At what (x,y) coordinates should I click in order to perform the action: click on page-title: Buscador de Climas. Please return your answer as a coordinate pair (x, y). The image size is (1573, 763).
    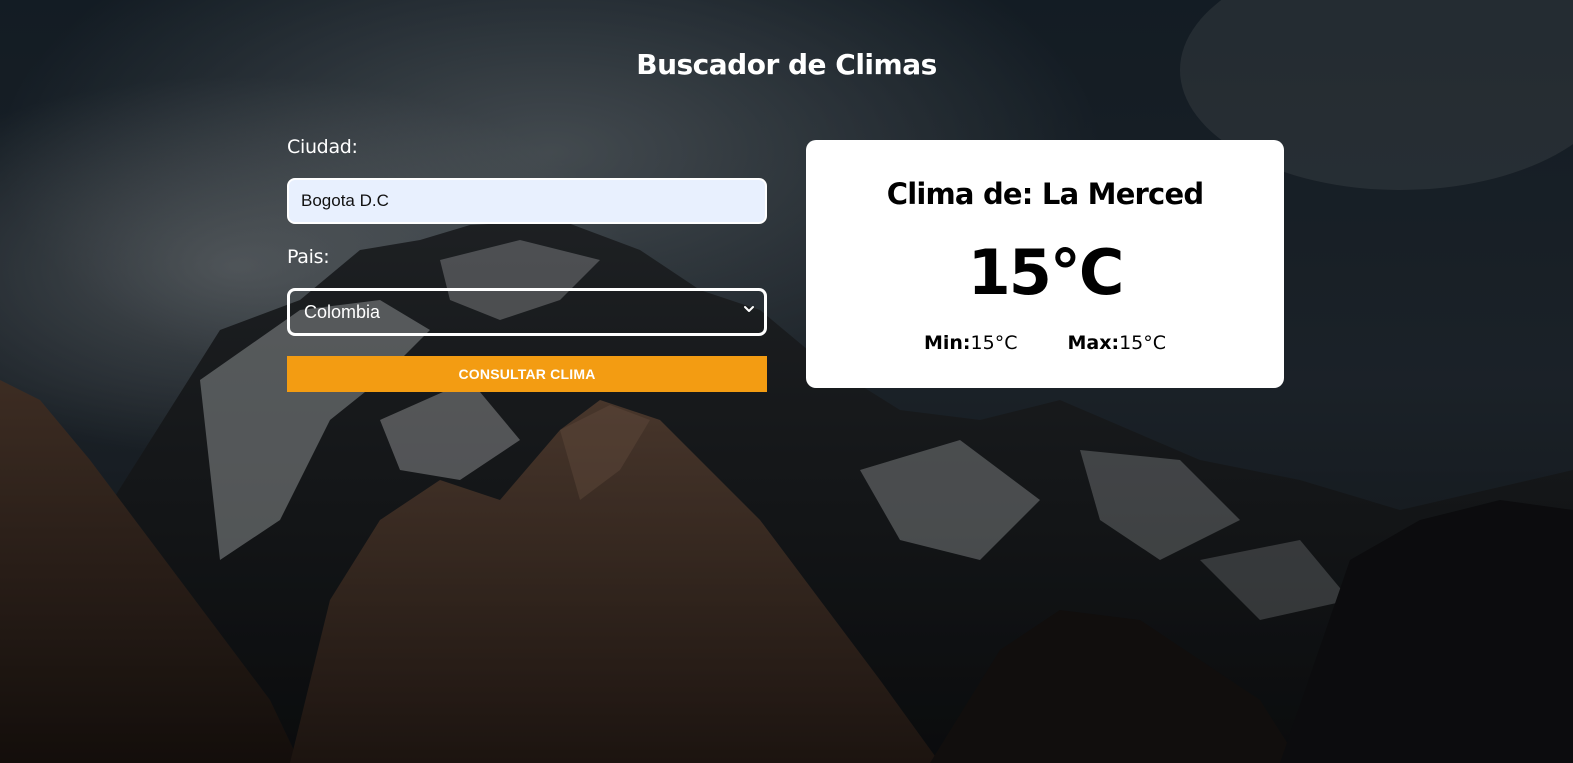
    Looking at the image, I should click on (786, 64).